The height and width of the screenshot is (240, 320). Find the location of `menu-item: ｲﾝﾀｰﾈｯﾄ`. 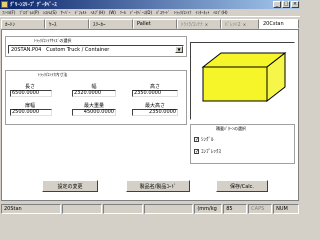

menu-item: ｲﾝﾀｰﾈｯﾄ is located at coordinates (202, 13).